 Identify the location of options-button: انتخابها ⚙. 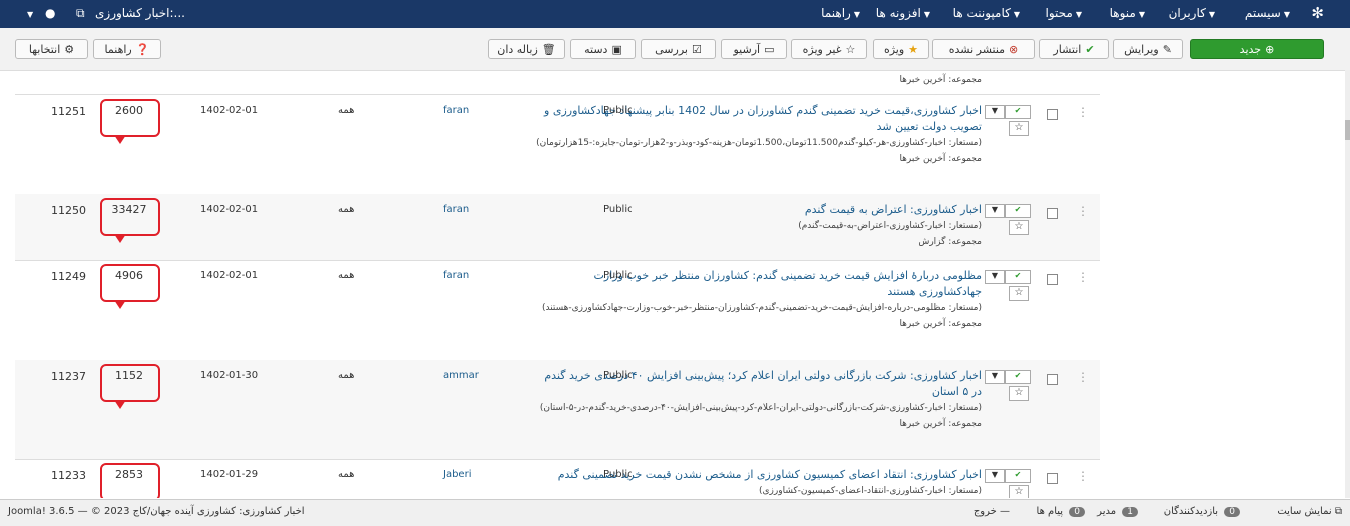
(51, 49).